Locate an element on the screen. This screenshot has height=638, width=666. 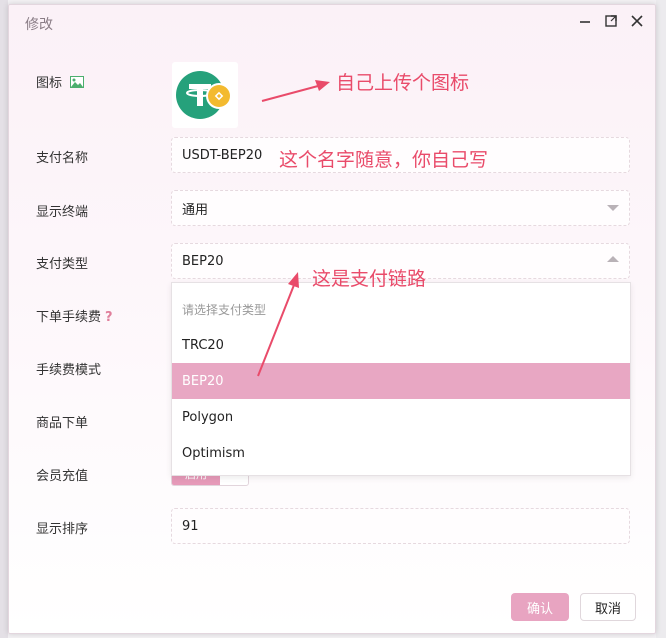
dropdown-option-trc20: TRC20 is located at coordinates (401, 345).